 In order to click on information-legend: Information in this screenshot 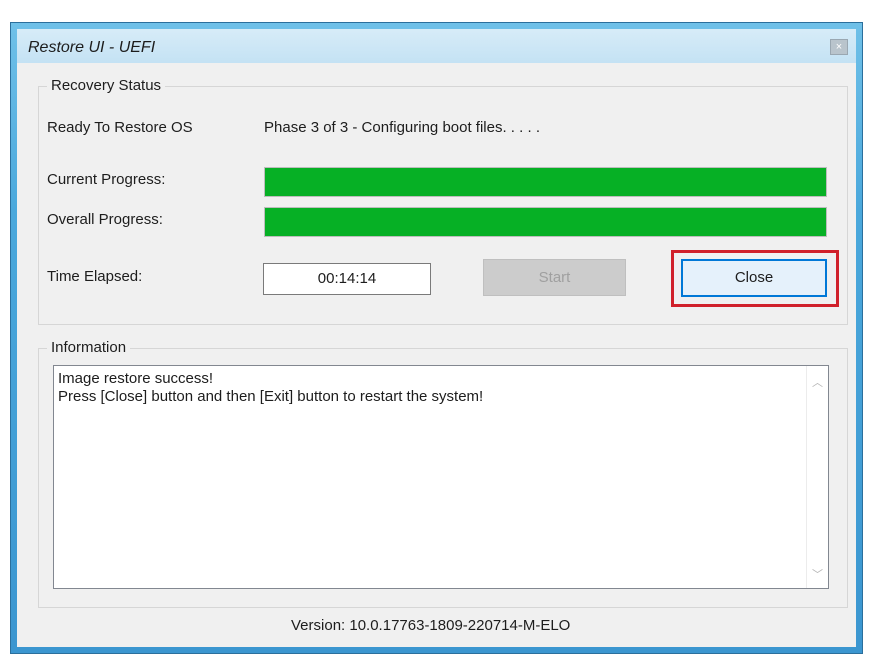, I will do `click(89, 347)`.